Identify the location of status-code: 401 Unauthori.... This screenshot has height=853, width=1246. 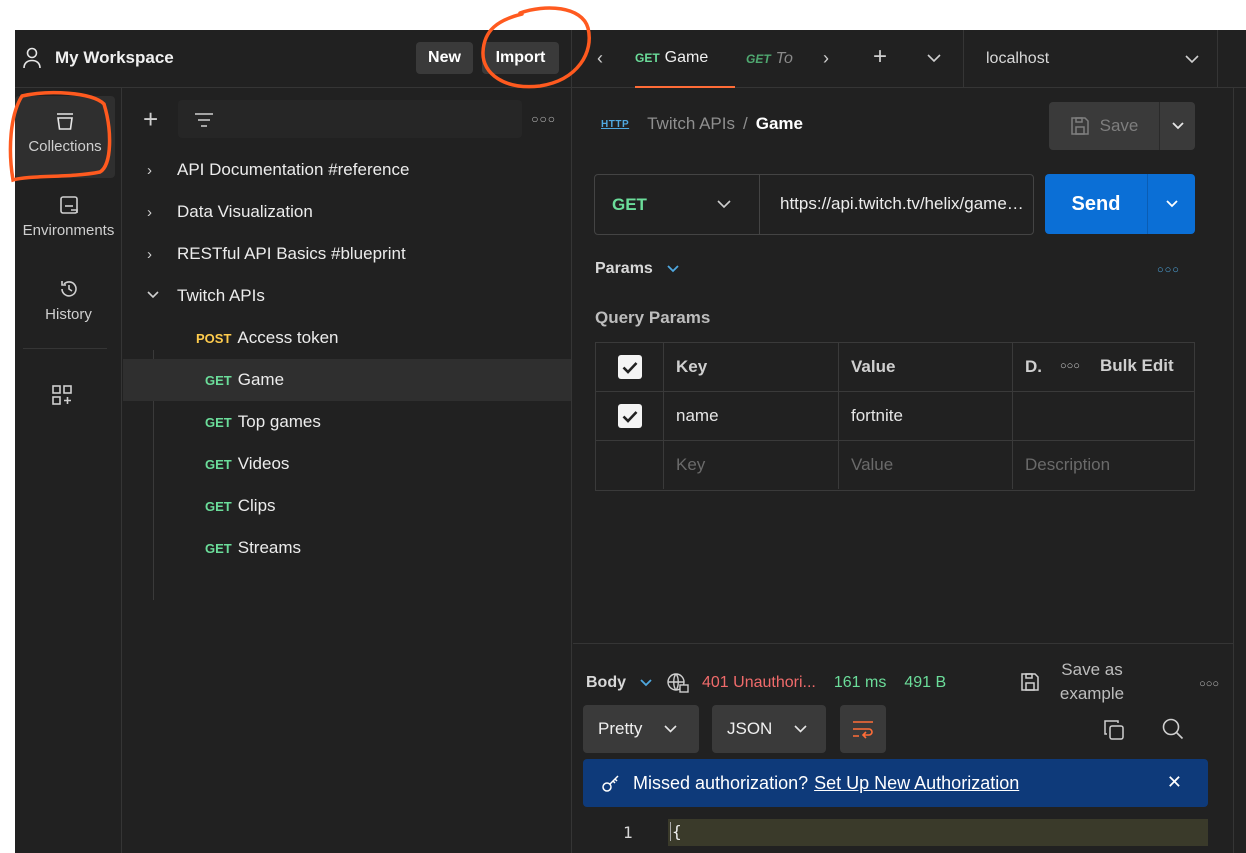
(759, 683).